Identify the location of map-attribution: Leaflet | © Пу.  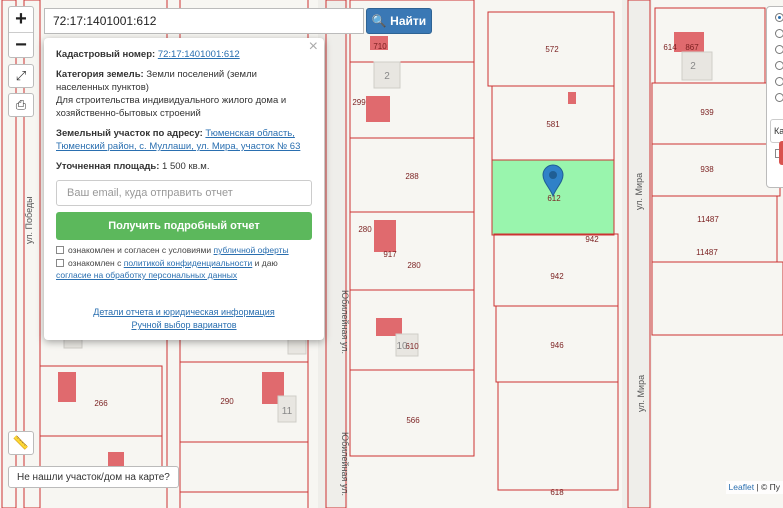
(754, 487).